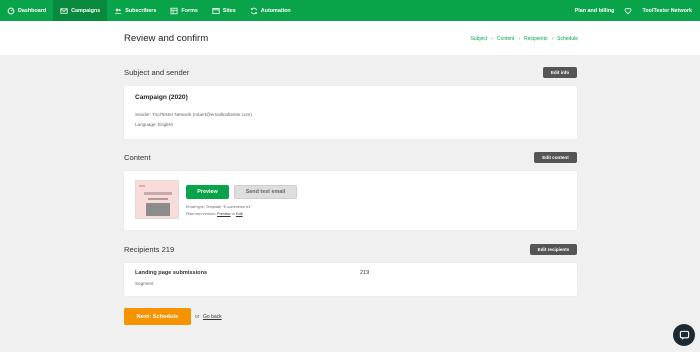  Describe the element at coordinates (157, 72) in the screenshot. I see `subject-section-title: Subject and sender` at that location.